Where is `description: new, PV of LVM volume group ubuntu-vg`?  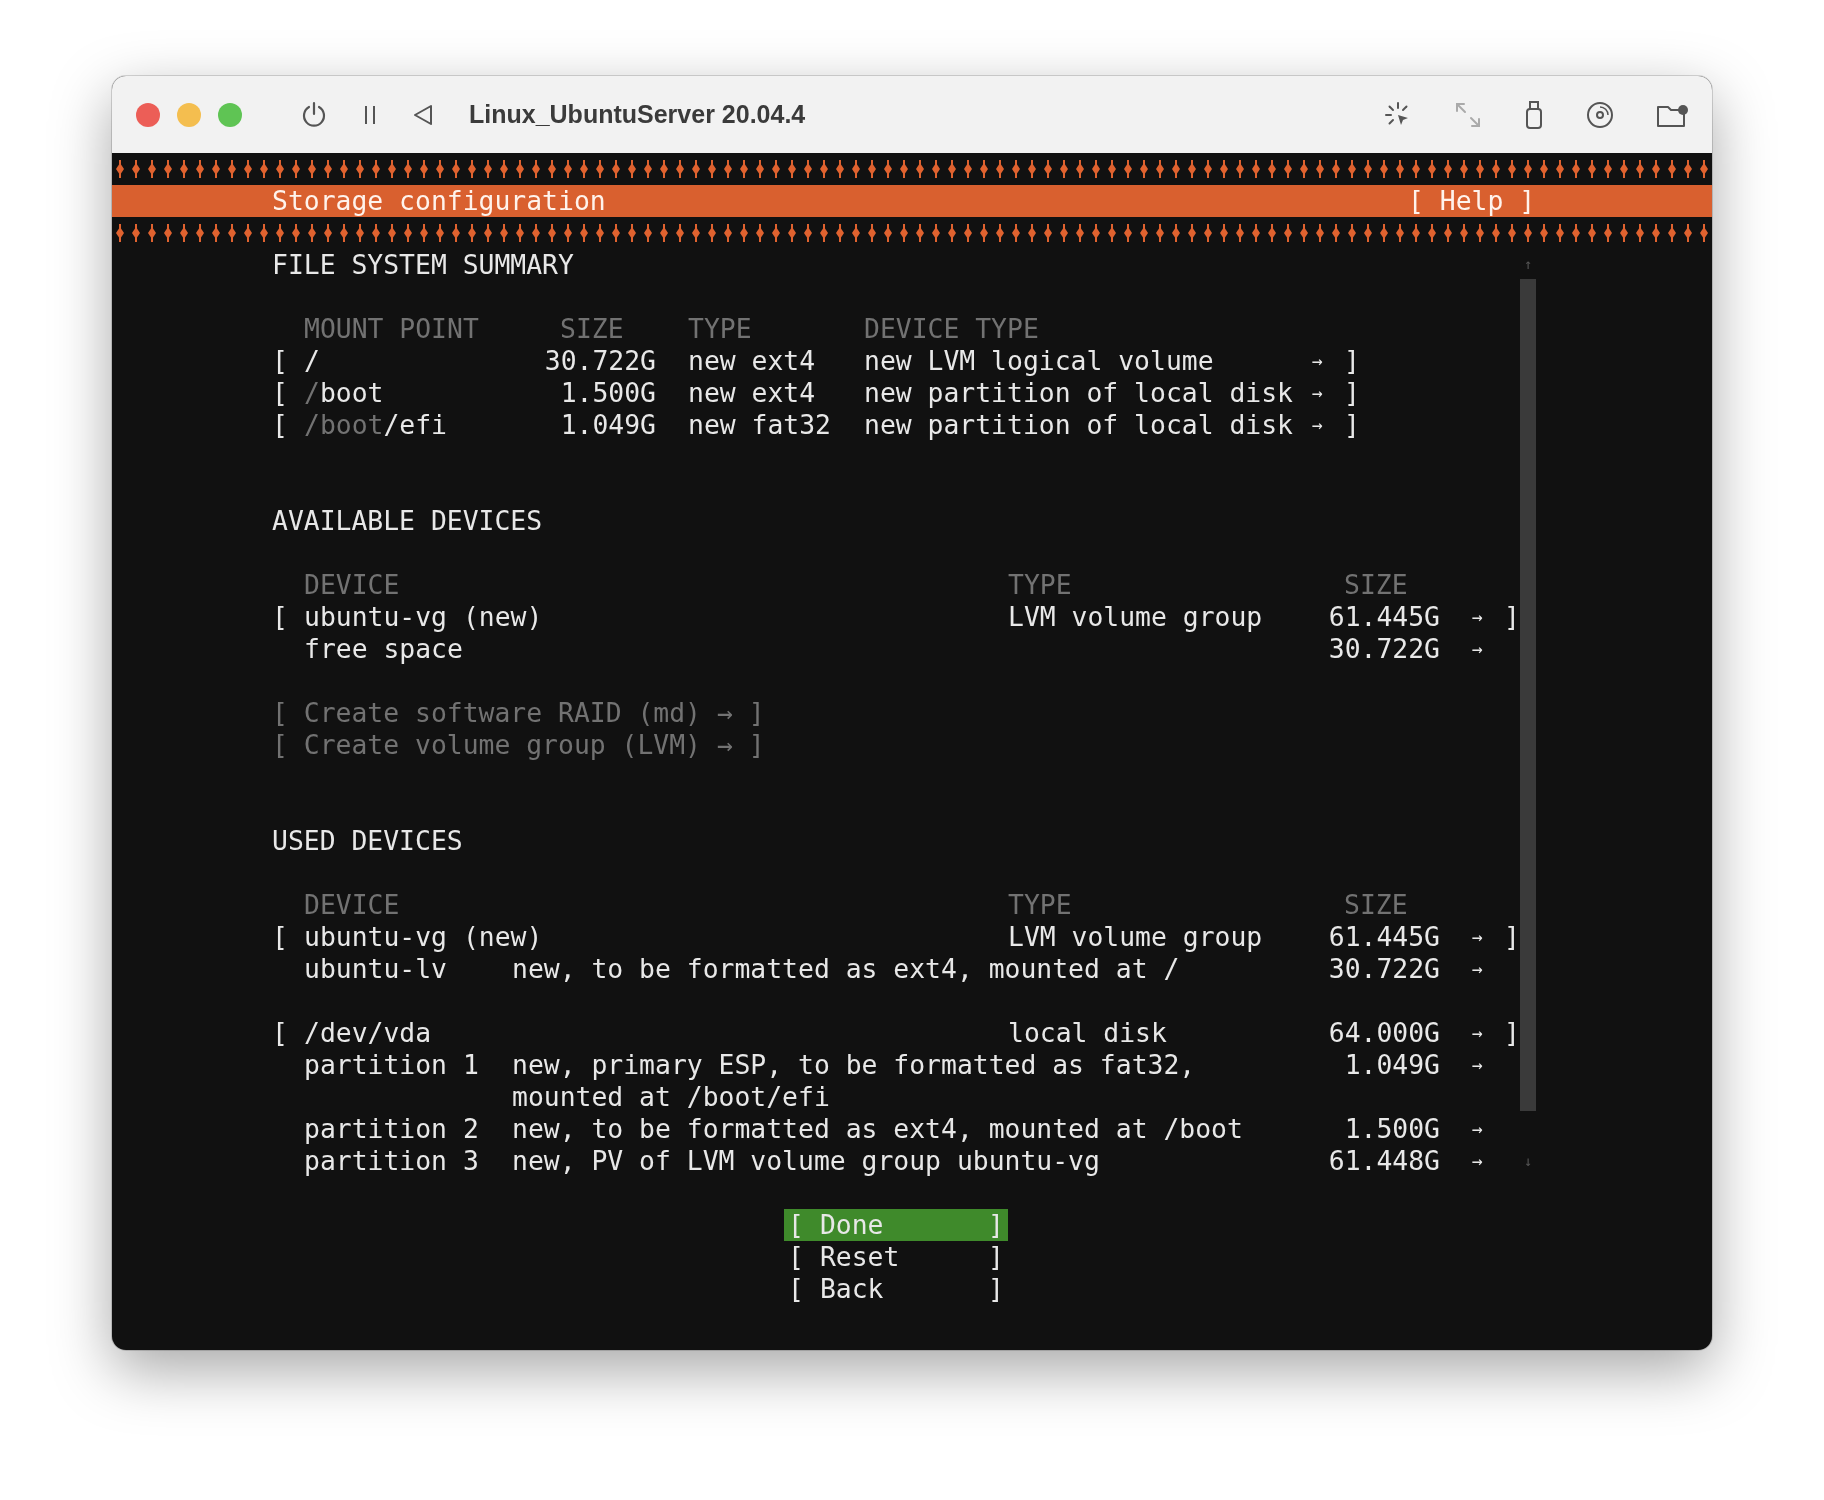
description: new, PV of LVM volume group ubuntu-vg is located at coordinates (806, 1161).